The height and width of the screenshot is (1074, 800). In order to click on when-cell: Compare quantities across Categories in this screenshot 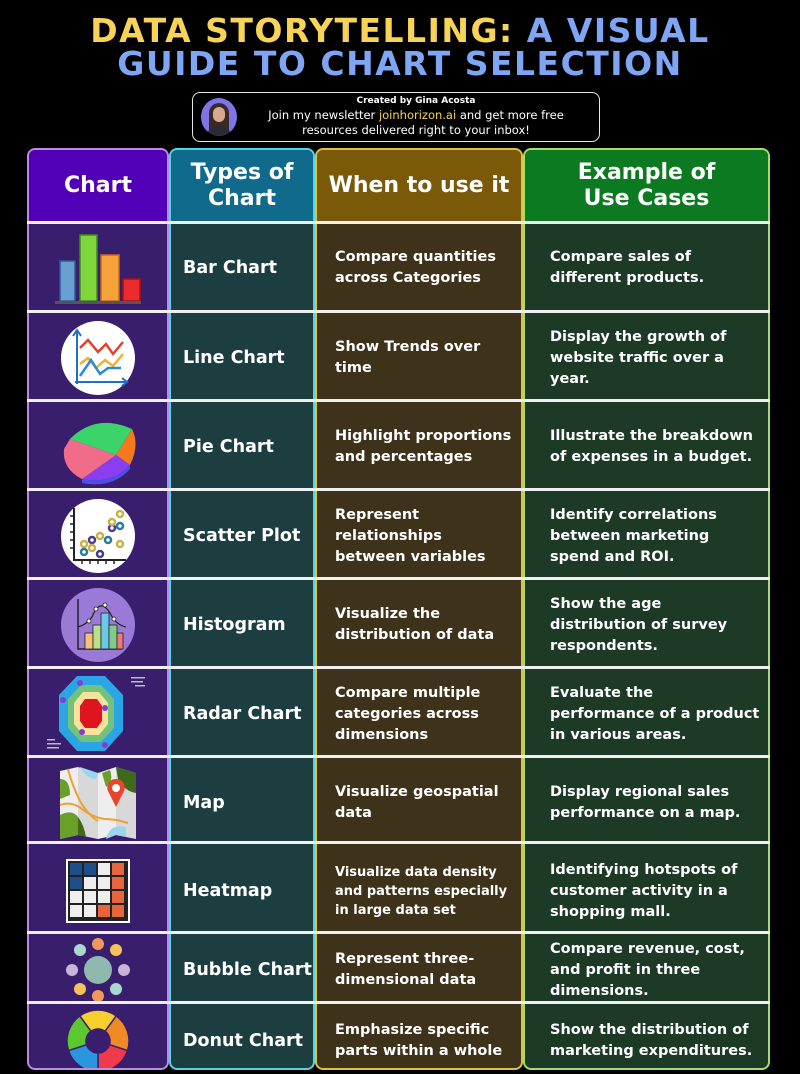, I will do `click(415, 267)`.